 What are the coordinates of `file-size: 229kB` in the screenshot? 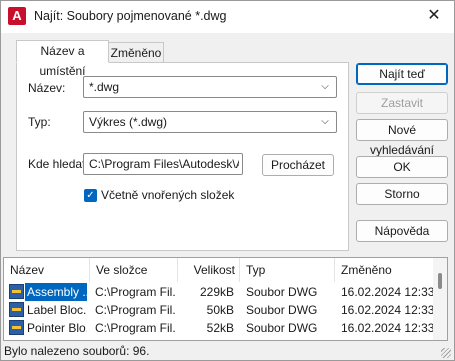 It's located at (216, 292).